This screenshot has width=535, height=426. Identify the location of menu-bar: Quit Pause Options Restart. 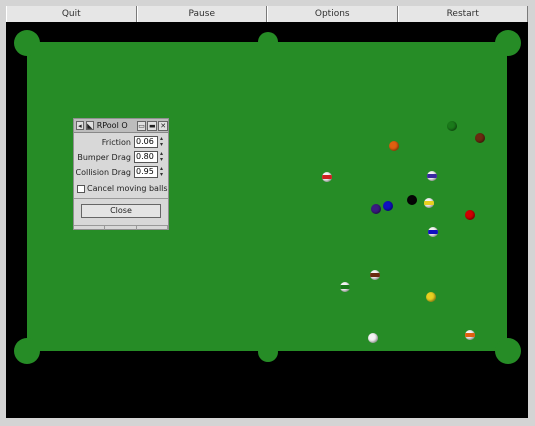
(267, 14).